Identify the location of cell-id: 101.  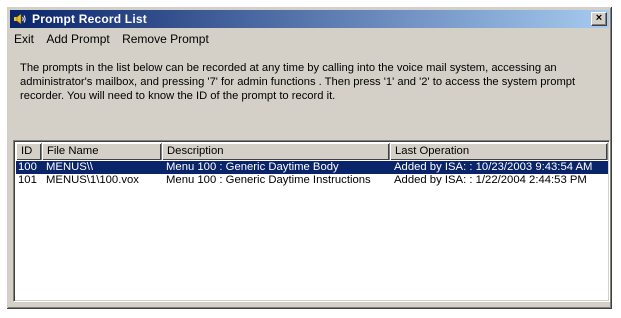
(27, 180).